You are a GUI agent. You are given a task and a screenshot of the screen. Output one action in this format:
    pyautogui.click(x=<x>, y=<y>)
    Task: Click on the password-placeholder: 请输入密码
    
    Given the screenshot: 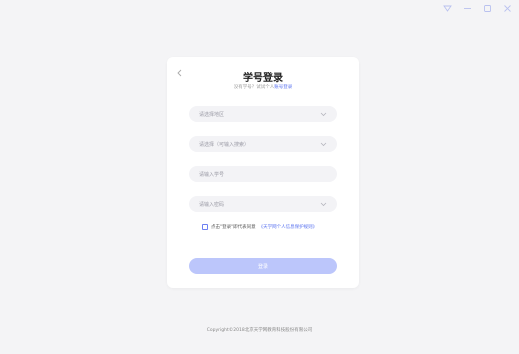 What is the action you would take?
    pyautogui.click(x=212, y=204)
    